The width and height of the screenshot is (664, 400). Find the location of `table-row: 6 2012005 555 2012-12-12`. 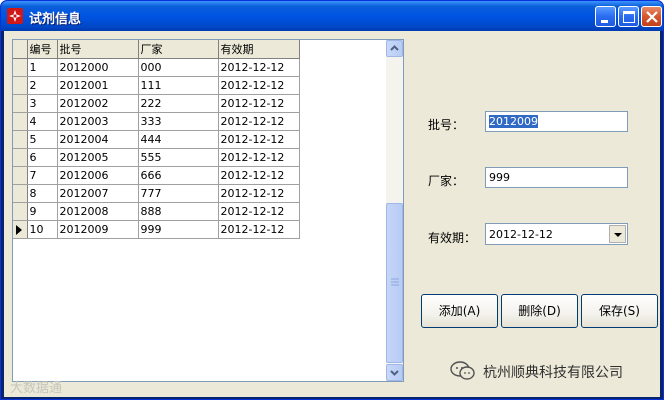

table-row: 6 2012005 555 2012-12-12 is located at coordinates (156, 157).